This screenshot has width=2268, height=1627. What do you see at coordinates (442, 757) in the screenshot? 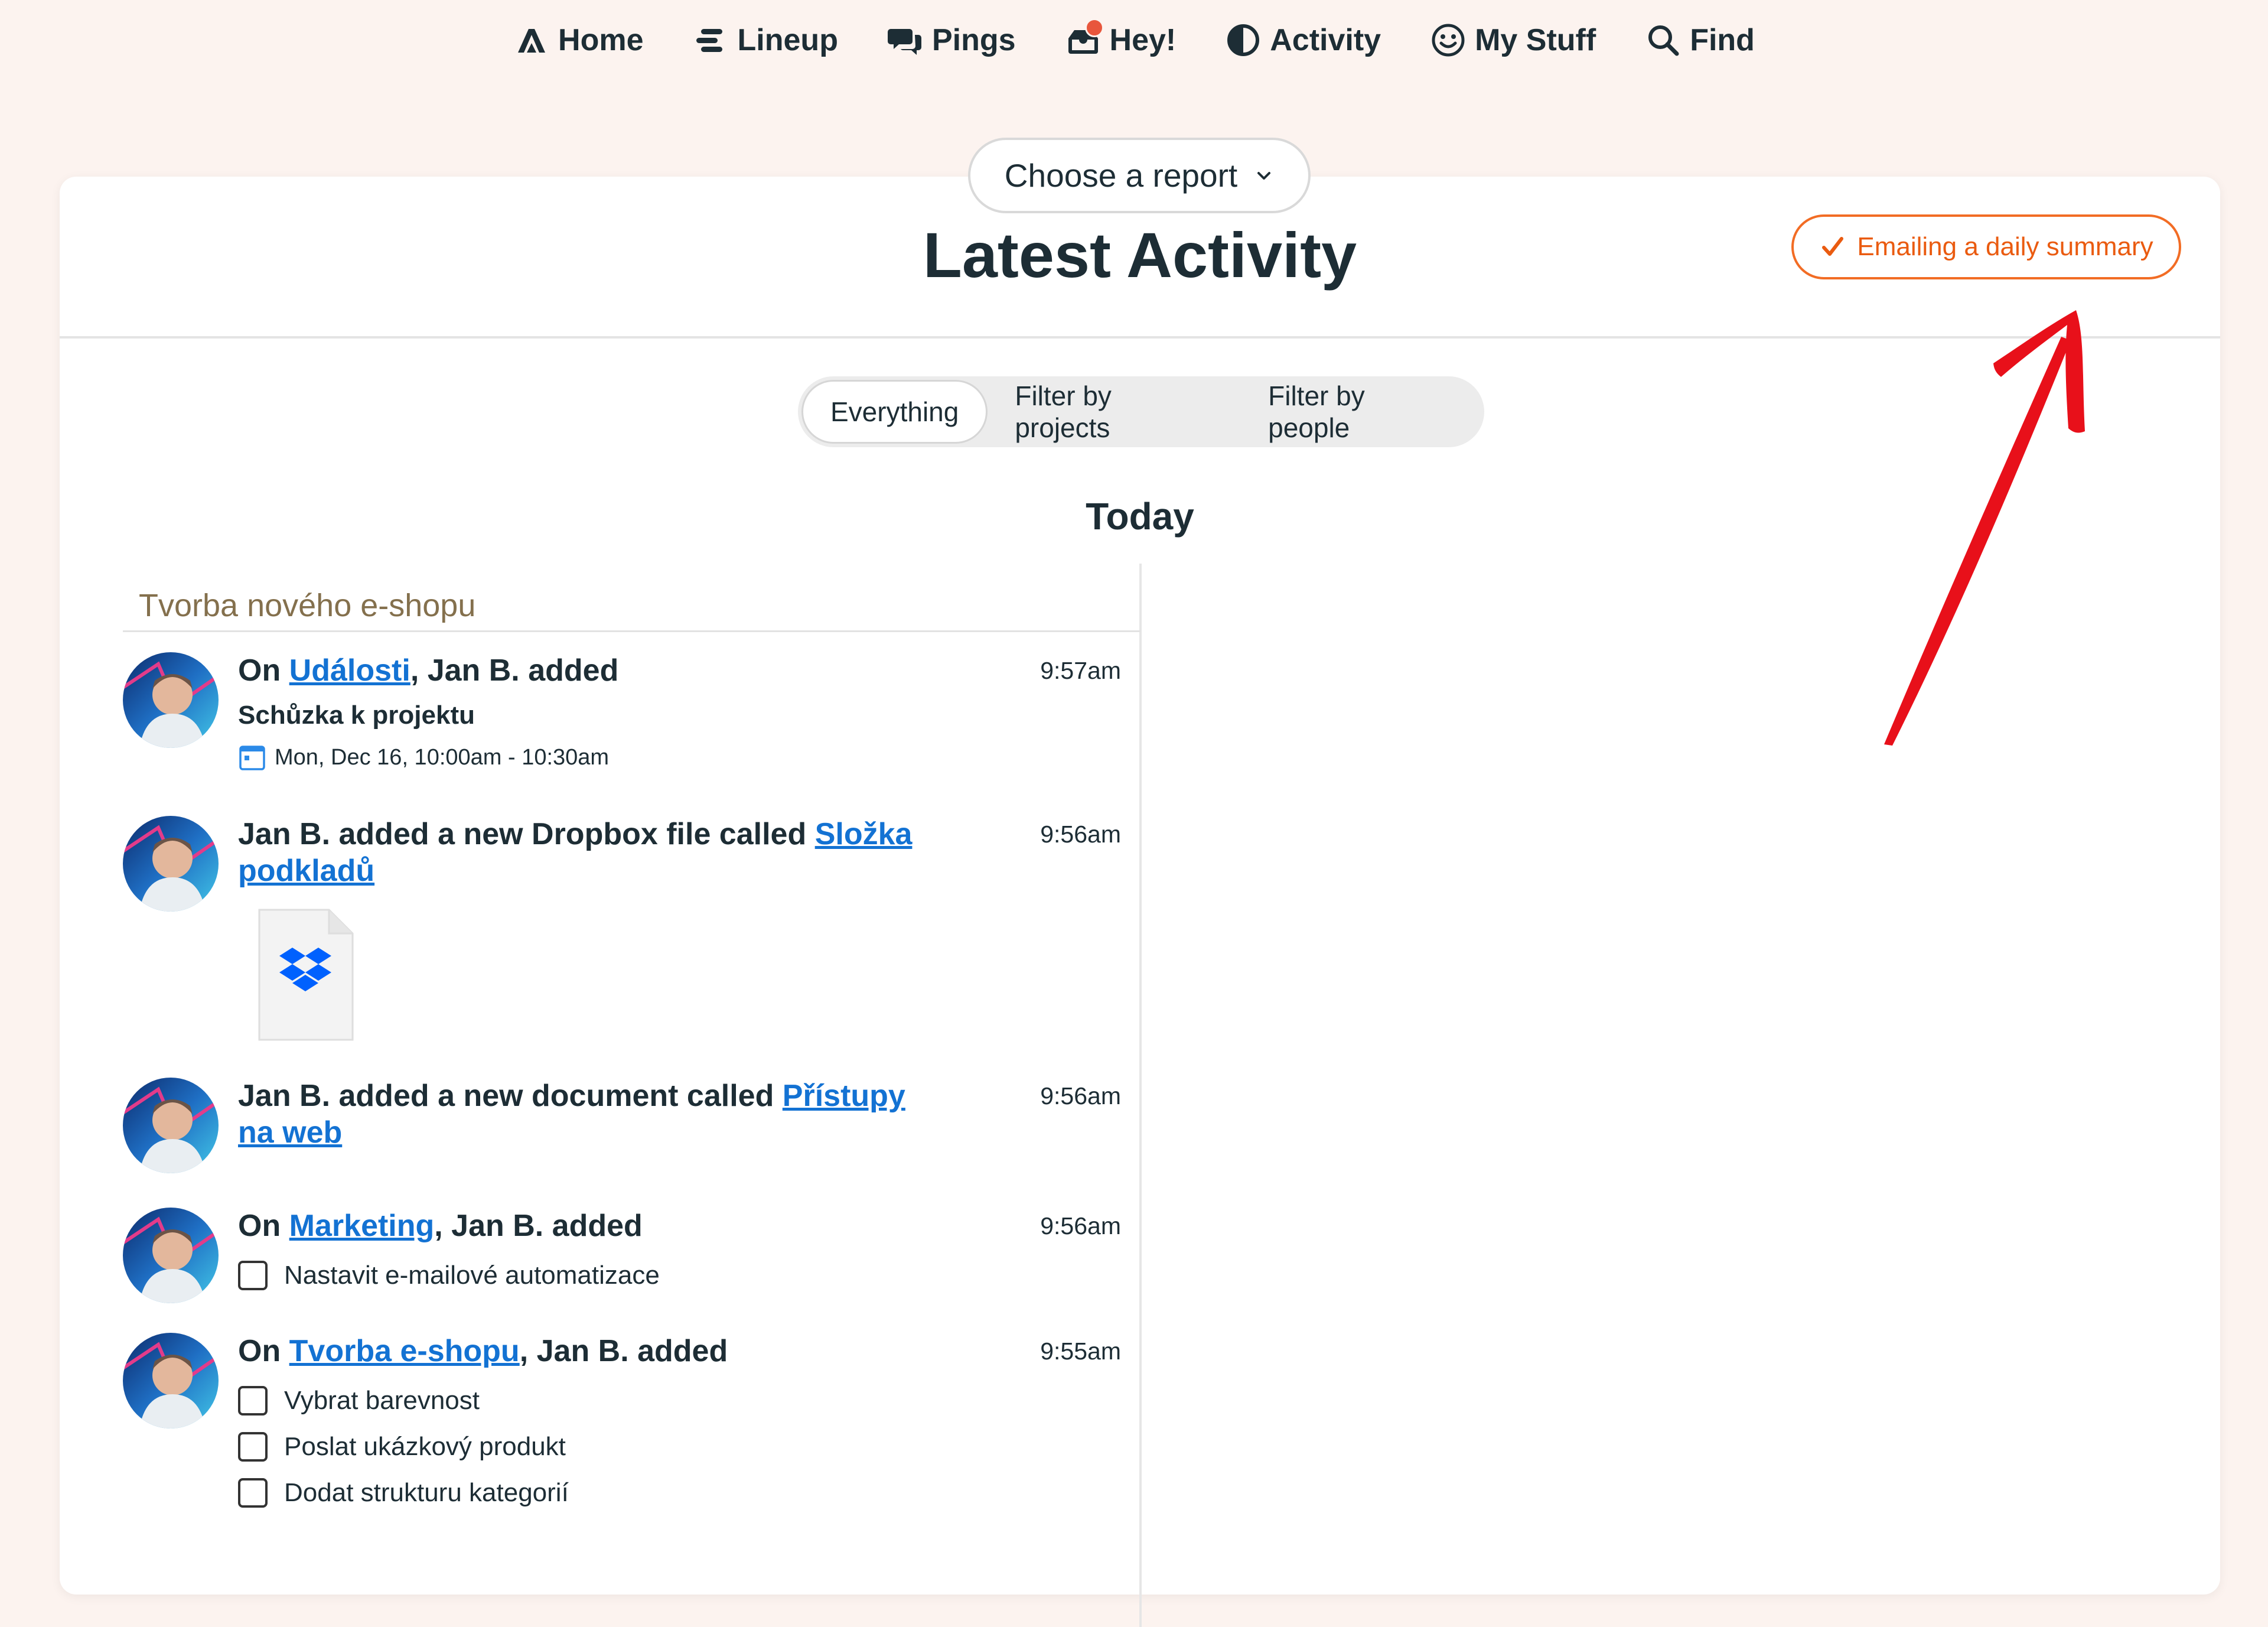
I see `event-date-text: Mon, Dec 16, 10:00am - 10:30am` at bounding box center [442, 757].